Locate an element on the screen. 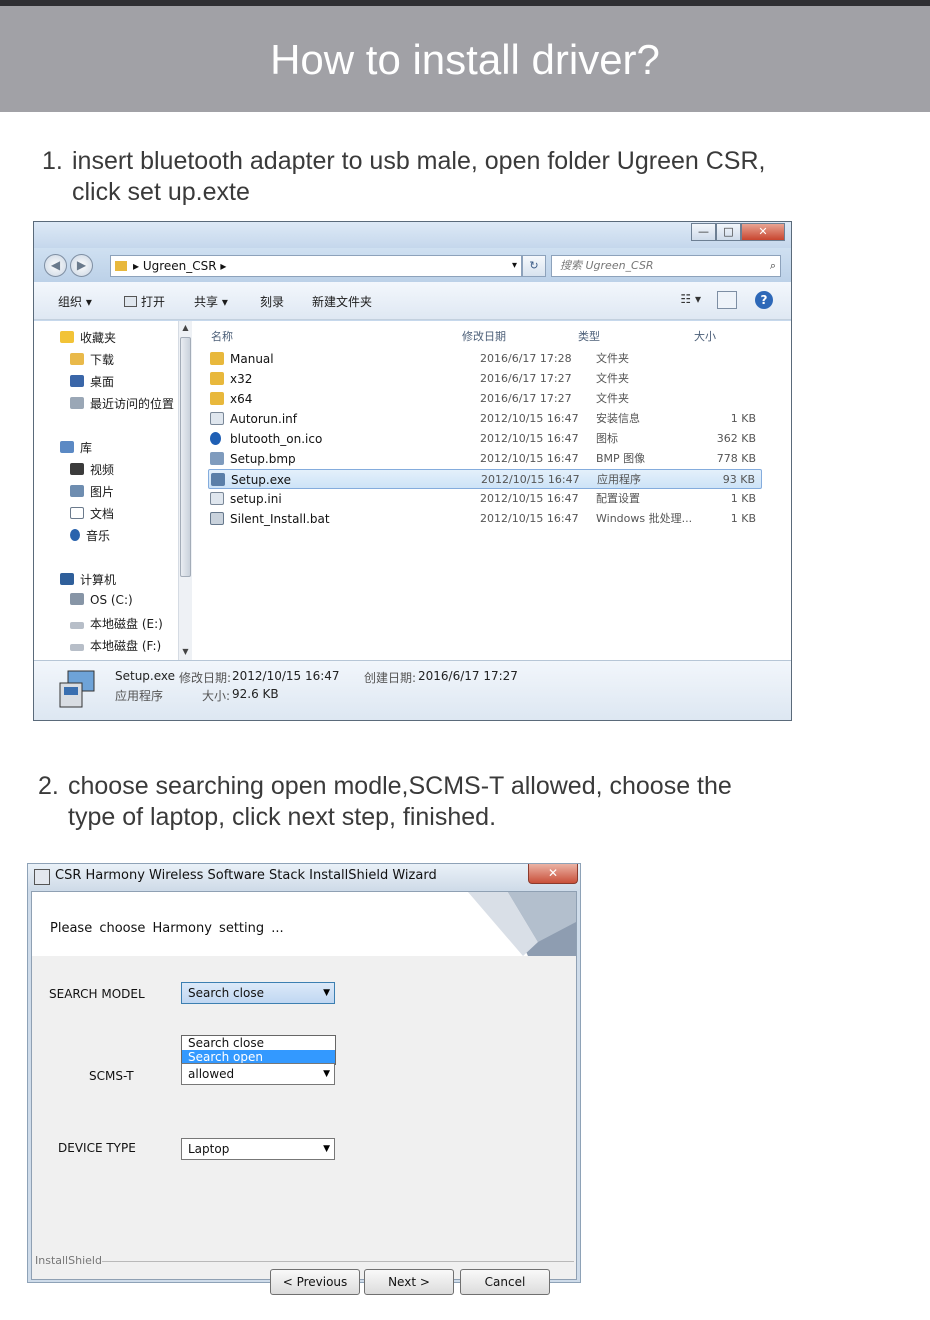 Image resolution: width=930 pixels, height=1320 pixels. file-row: Autorun.inf 2012/10/15 16:47 安装信息 1 KB is located at coordinates (485, 419).